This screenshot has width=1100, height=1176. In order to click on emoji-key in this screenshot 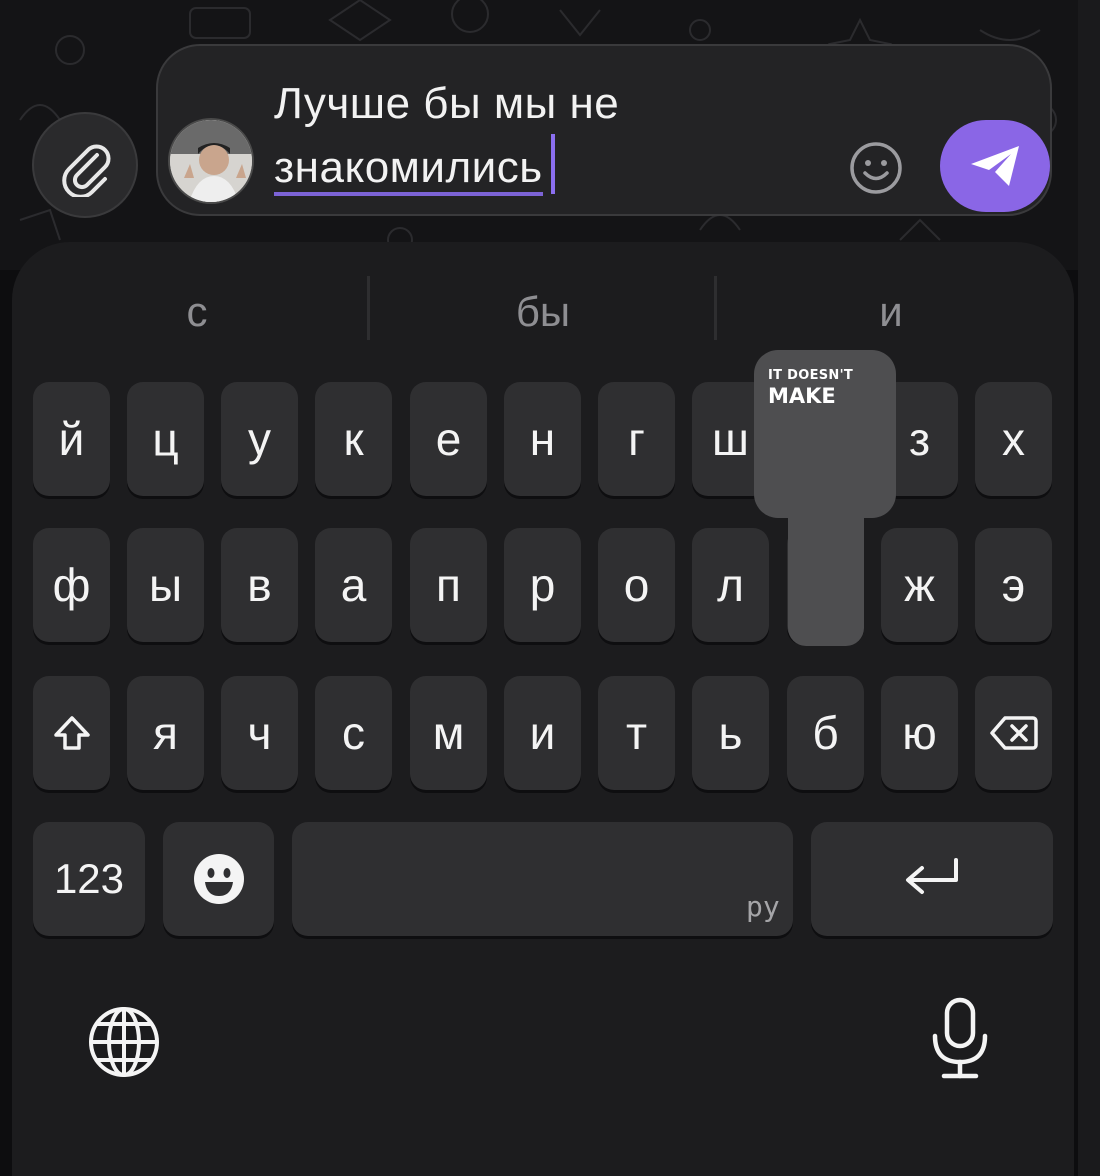, I will do `click(218, 879)`.